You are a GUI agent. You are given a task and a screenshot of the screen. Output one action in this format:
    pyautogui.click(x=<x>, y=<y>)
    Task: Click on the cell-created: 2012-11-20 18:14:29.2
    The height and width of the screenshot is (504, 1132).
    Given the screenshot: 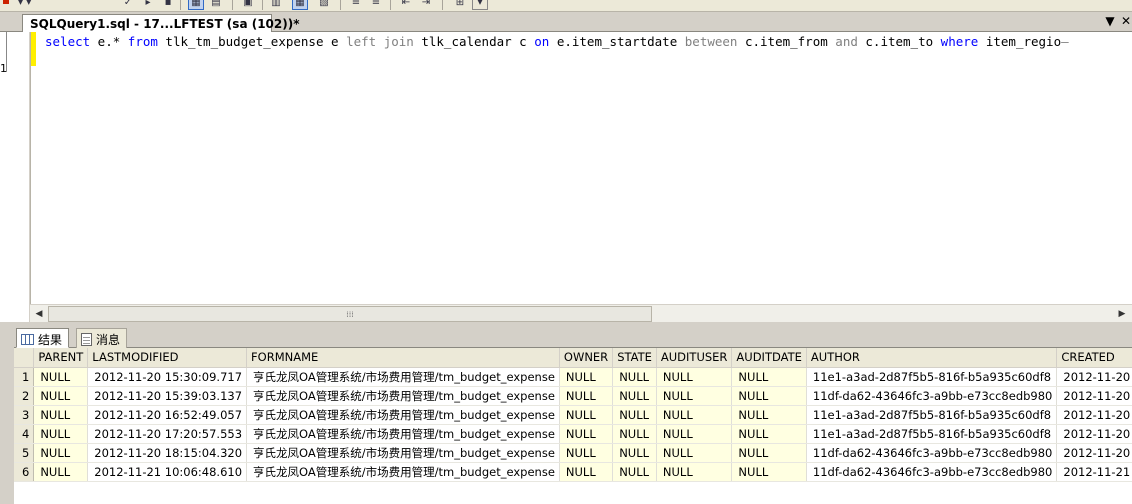 What is the action you would take?
    pyautogui.click(x=1094, y=453)
    